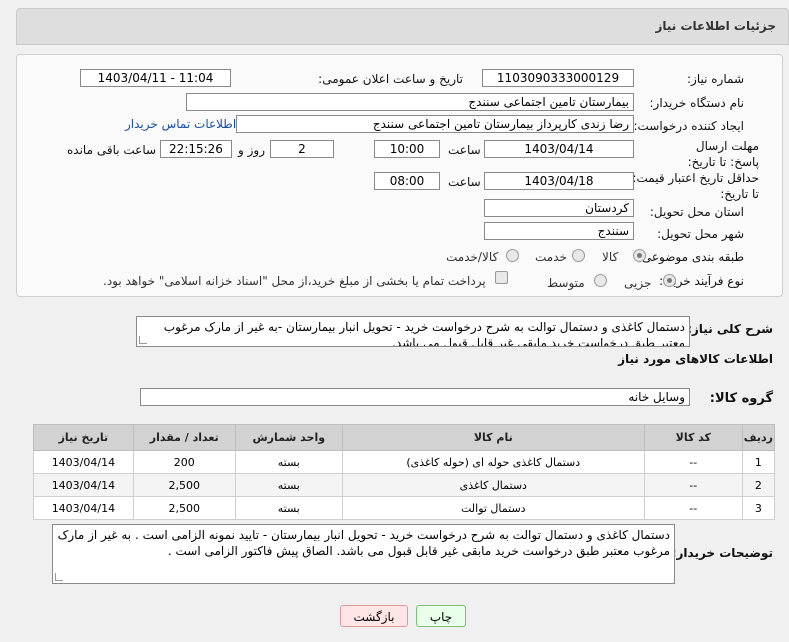  What do you see at coordinates (758, 485) in the screenshot?
I see `row-index: 2` at bounding box center [758, 485].